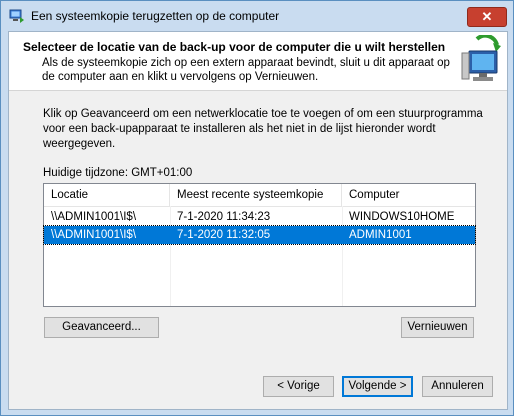 The image size is (514, 416). What do you see at coordinates (118, 173) in the screenshot?
I see `timezone-label: Huidige tijdzone: GMT+01:00` at bounding box center [118, 173].